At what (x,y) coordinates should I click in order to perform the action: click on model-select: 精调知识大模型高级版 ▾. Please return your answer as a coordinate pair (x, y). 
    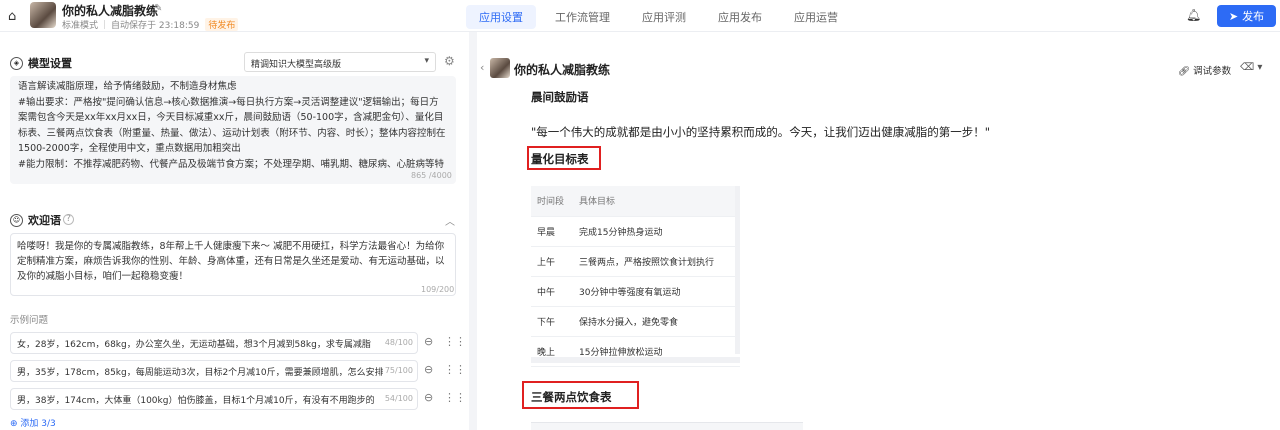
    Looking at the image, I should click on (340, 62).